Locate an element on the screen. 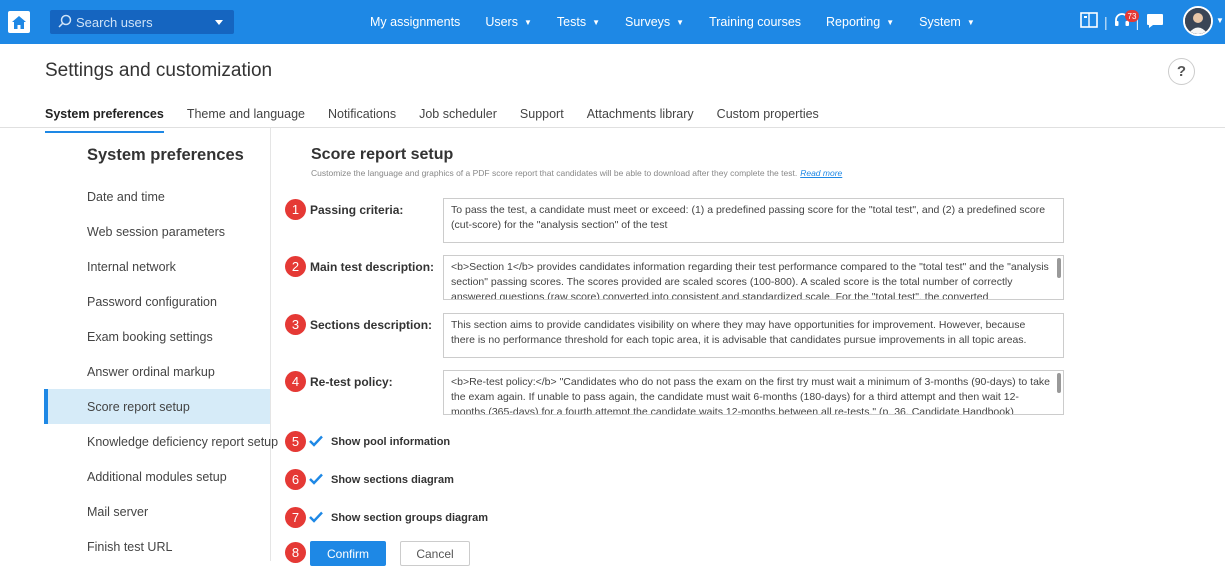 The image size is (1225, 566). sidebar-item-exam-booking-settings: Exam booking settings is located at coordinates (157, 336).